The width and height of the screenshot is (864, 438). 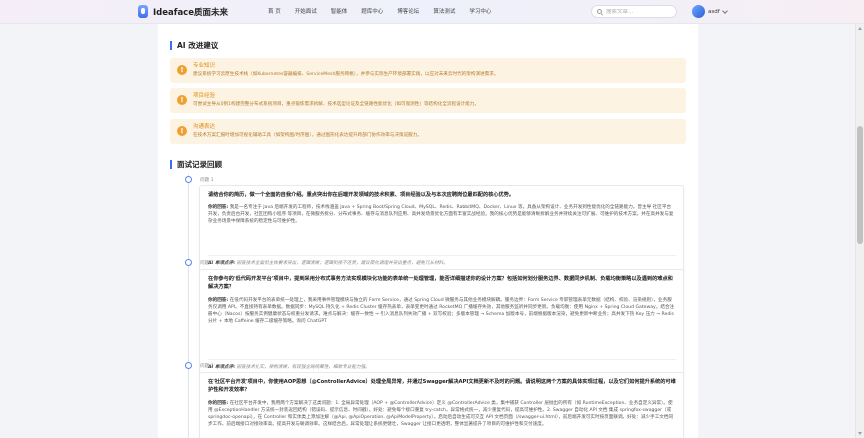 I want to click on search-icon, so click(x=599, y=11).